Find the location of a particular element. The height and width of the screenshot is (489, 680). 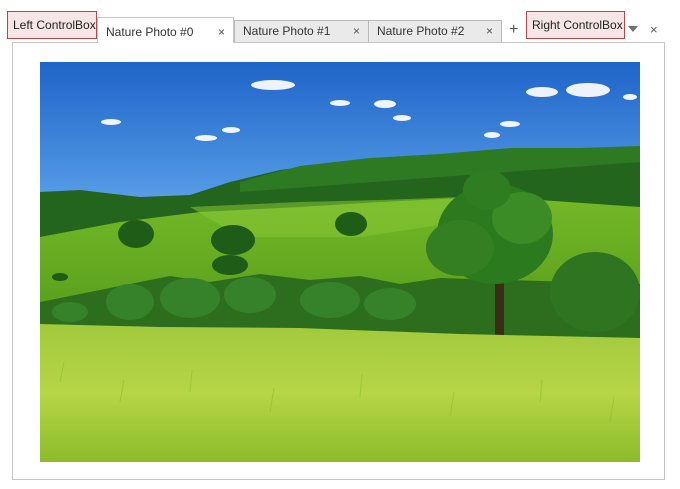

close-icon: × is located at coordinates (654, 30).